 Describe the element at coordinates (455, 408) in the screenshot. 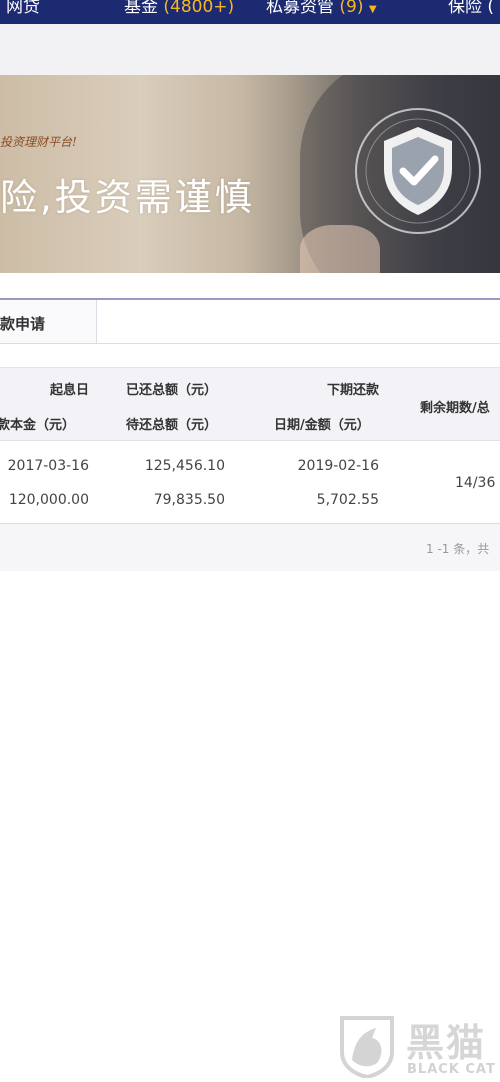

I see `column-header-remaining: 剩余期数/总` at that location.